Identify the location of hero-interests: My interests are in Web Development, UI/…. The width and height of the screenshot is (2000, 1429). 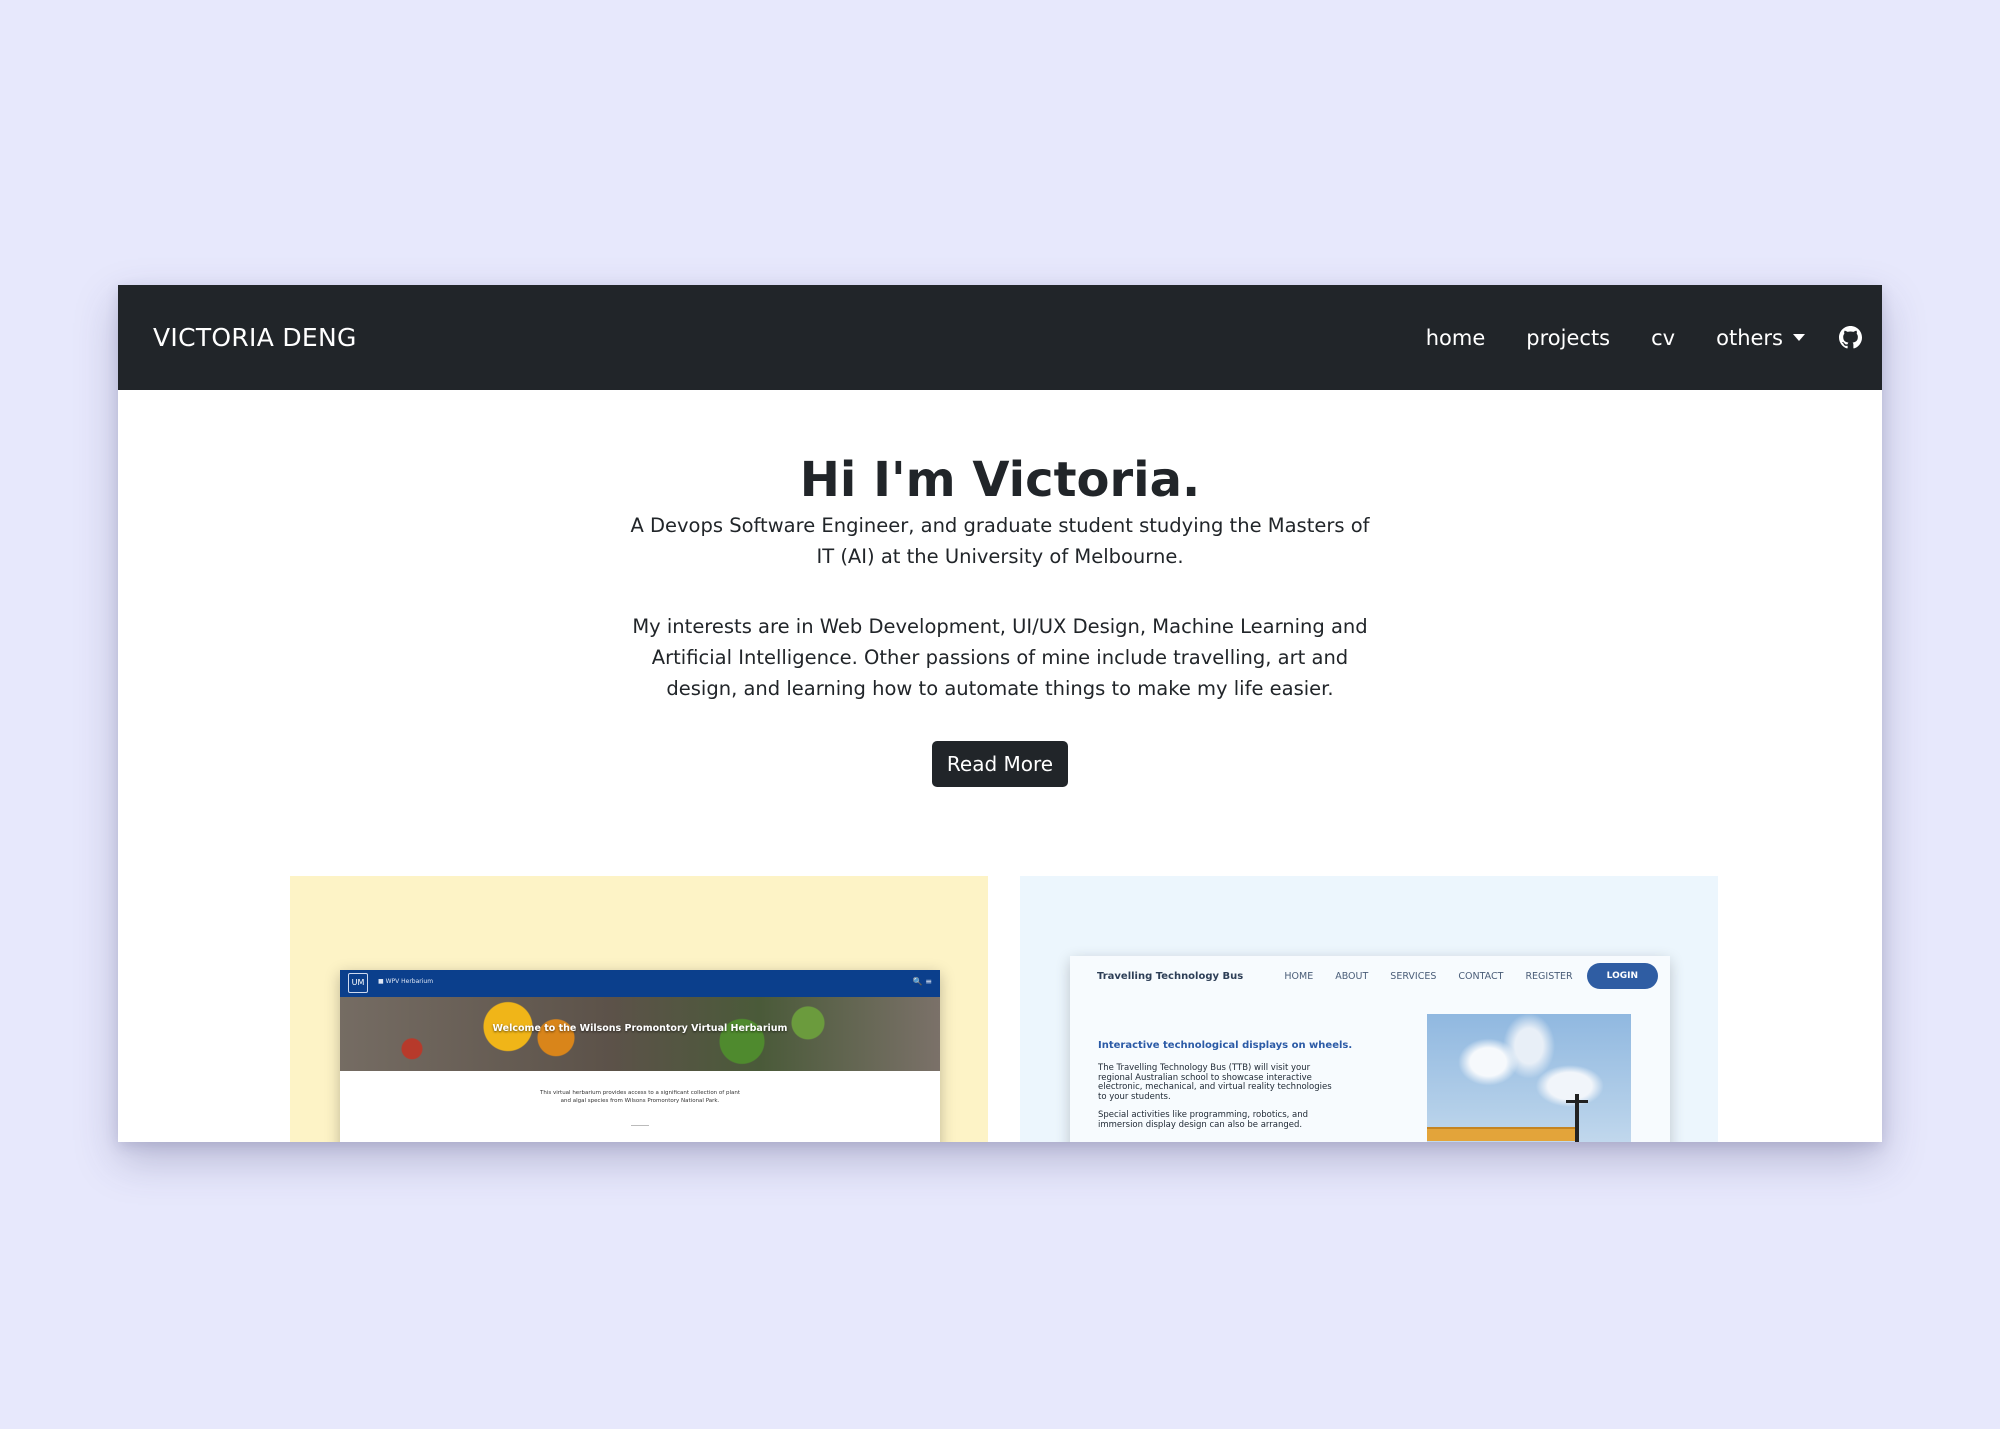
(1000, 657).